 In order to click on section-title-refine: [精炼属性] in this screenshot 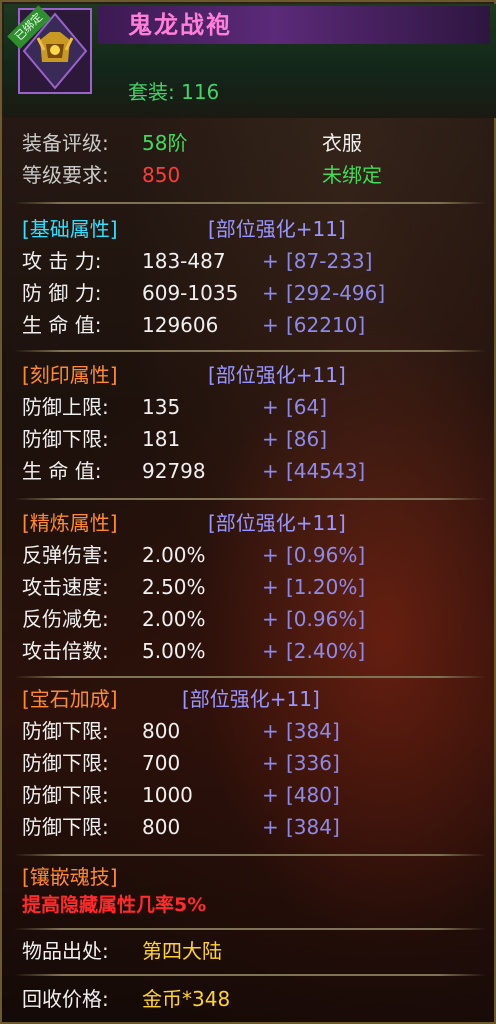, I will do `click(70, 523)`.